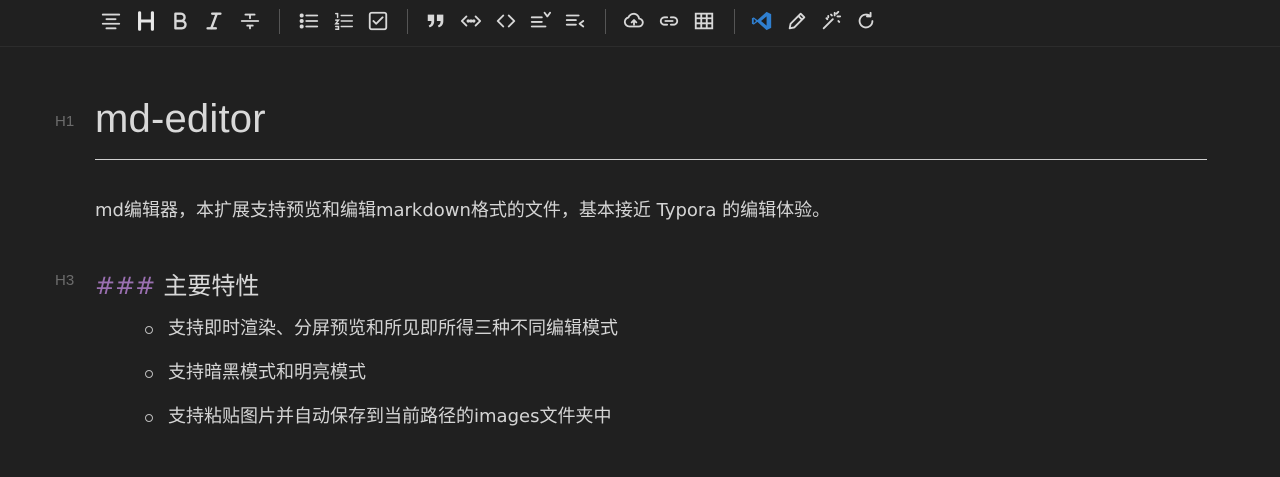  Describe the element at coordinates (180, 21) in the screenshot. I see `bold-icon` at that location.